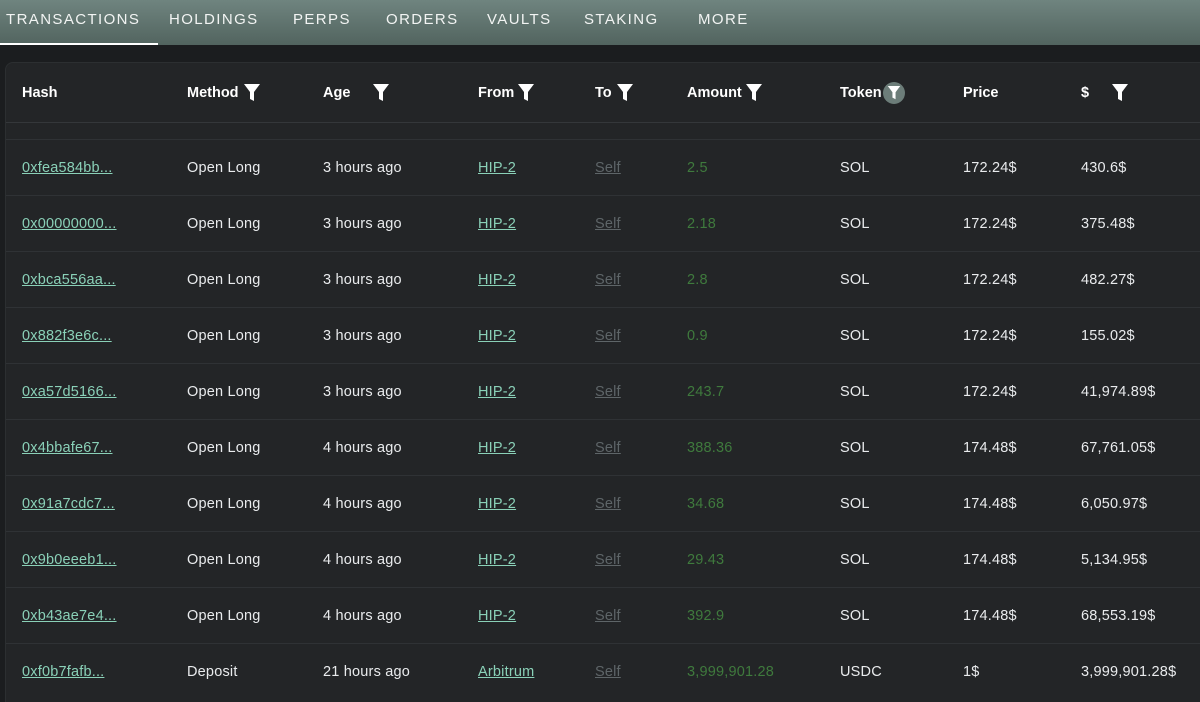 This screenshot has height=702, width=1200. Describe the element at coordinates (1129, 672) in the screenshot. I see `usd-value-cell: 3,999,901.28$` at that location.